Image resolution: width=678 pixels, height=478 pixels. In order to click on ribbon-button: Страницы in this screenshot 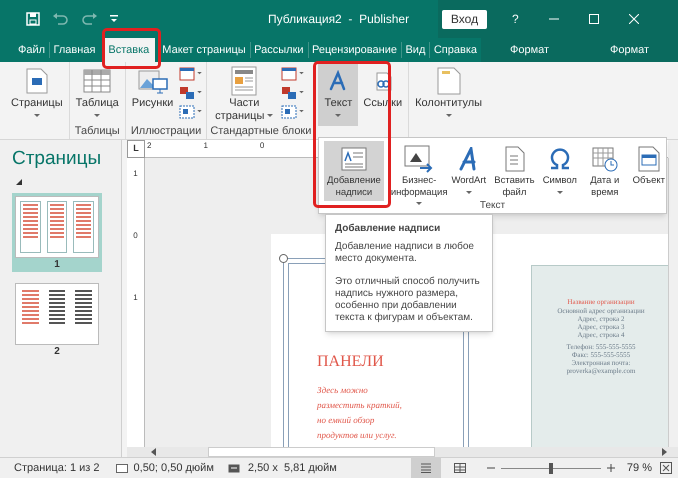, I will do `click(37, 94)`.